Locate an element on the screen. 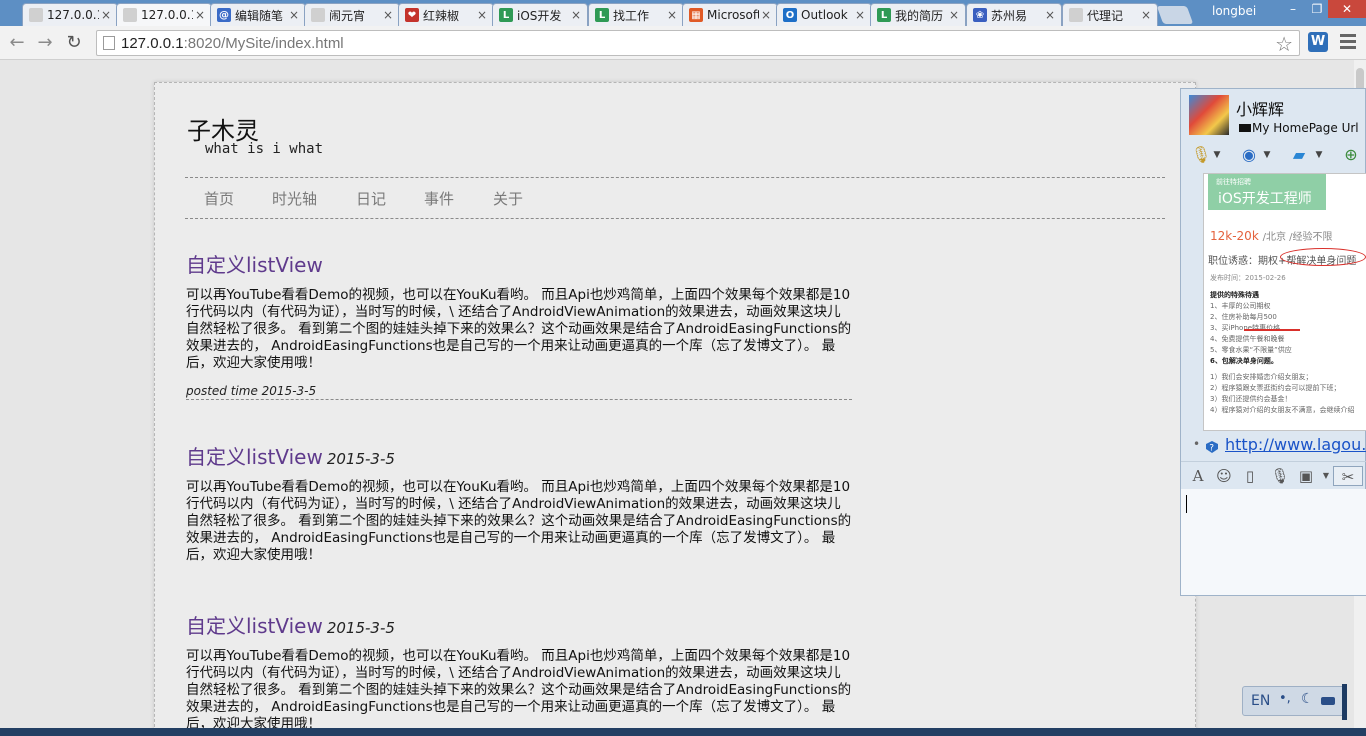 Image resolution: width=1366 pixels, height=736 pixels. job-line: 4）程序猿对介绍的女朋友不满意，会继续介绍 is located at coordinates (1282, 410).